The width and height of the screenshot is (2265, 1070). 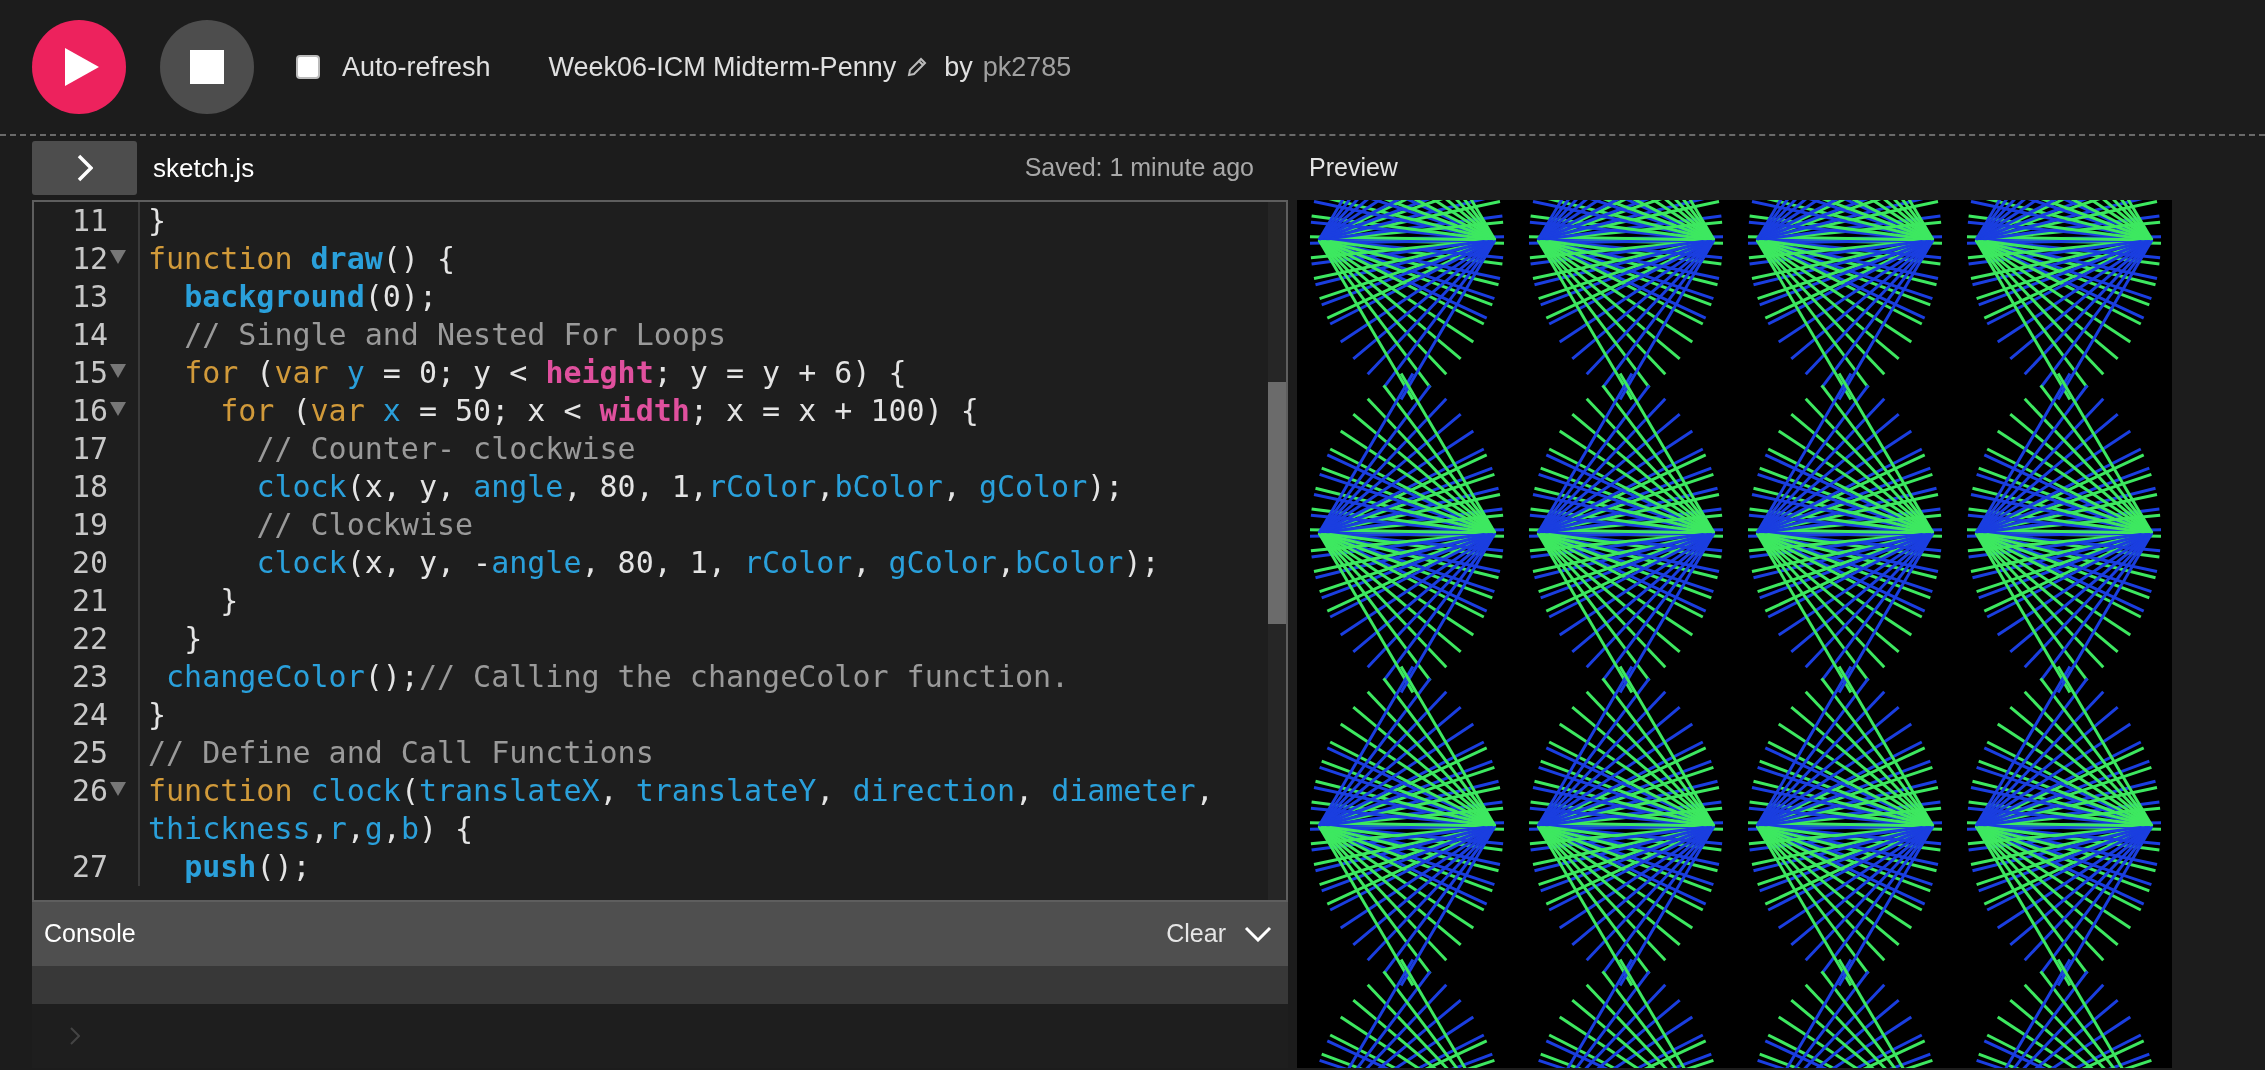 What do you see at coordinates (82, 67) in the screenshot?
I see `play-icon` at bounding box center [82, 67].